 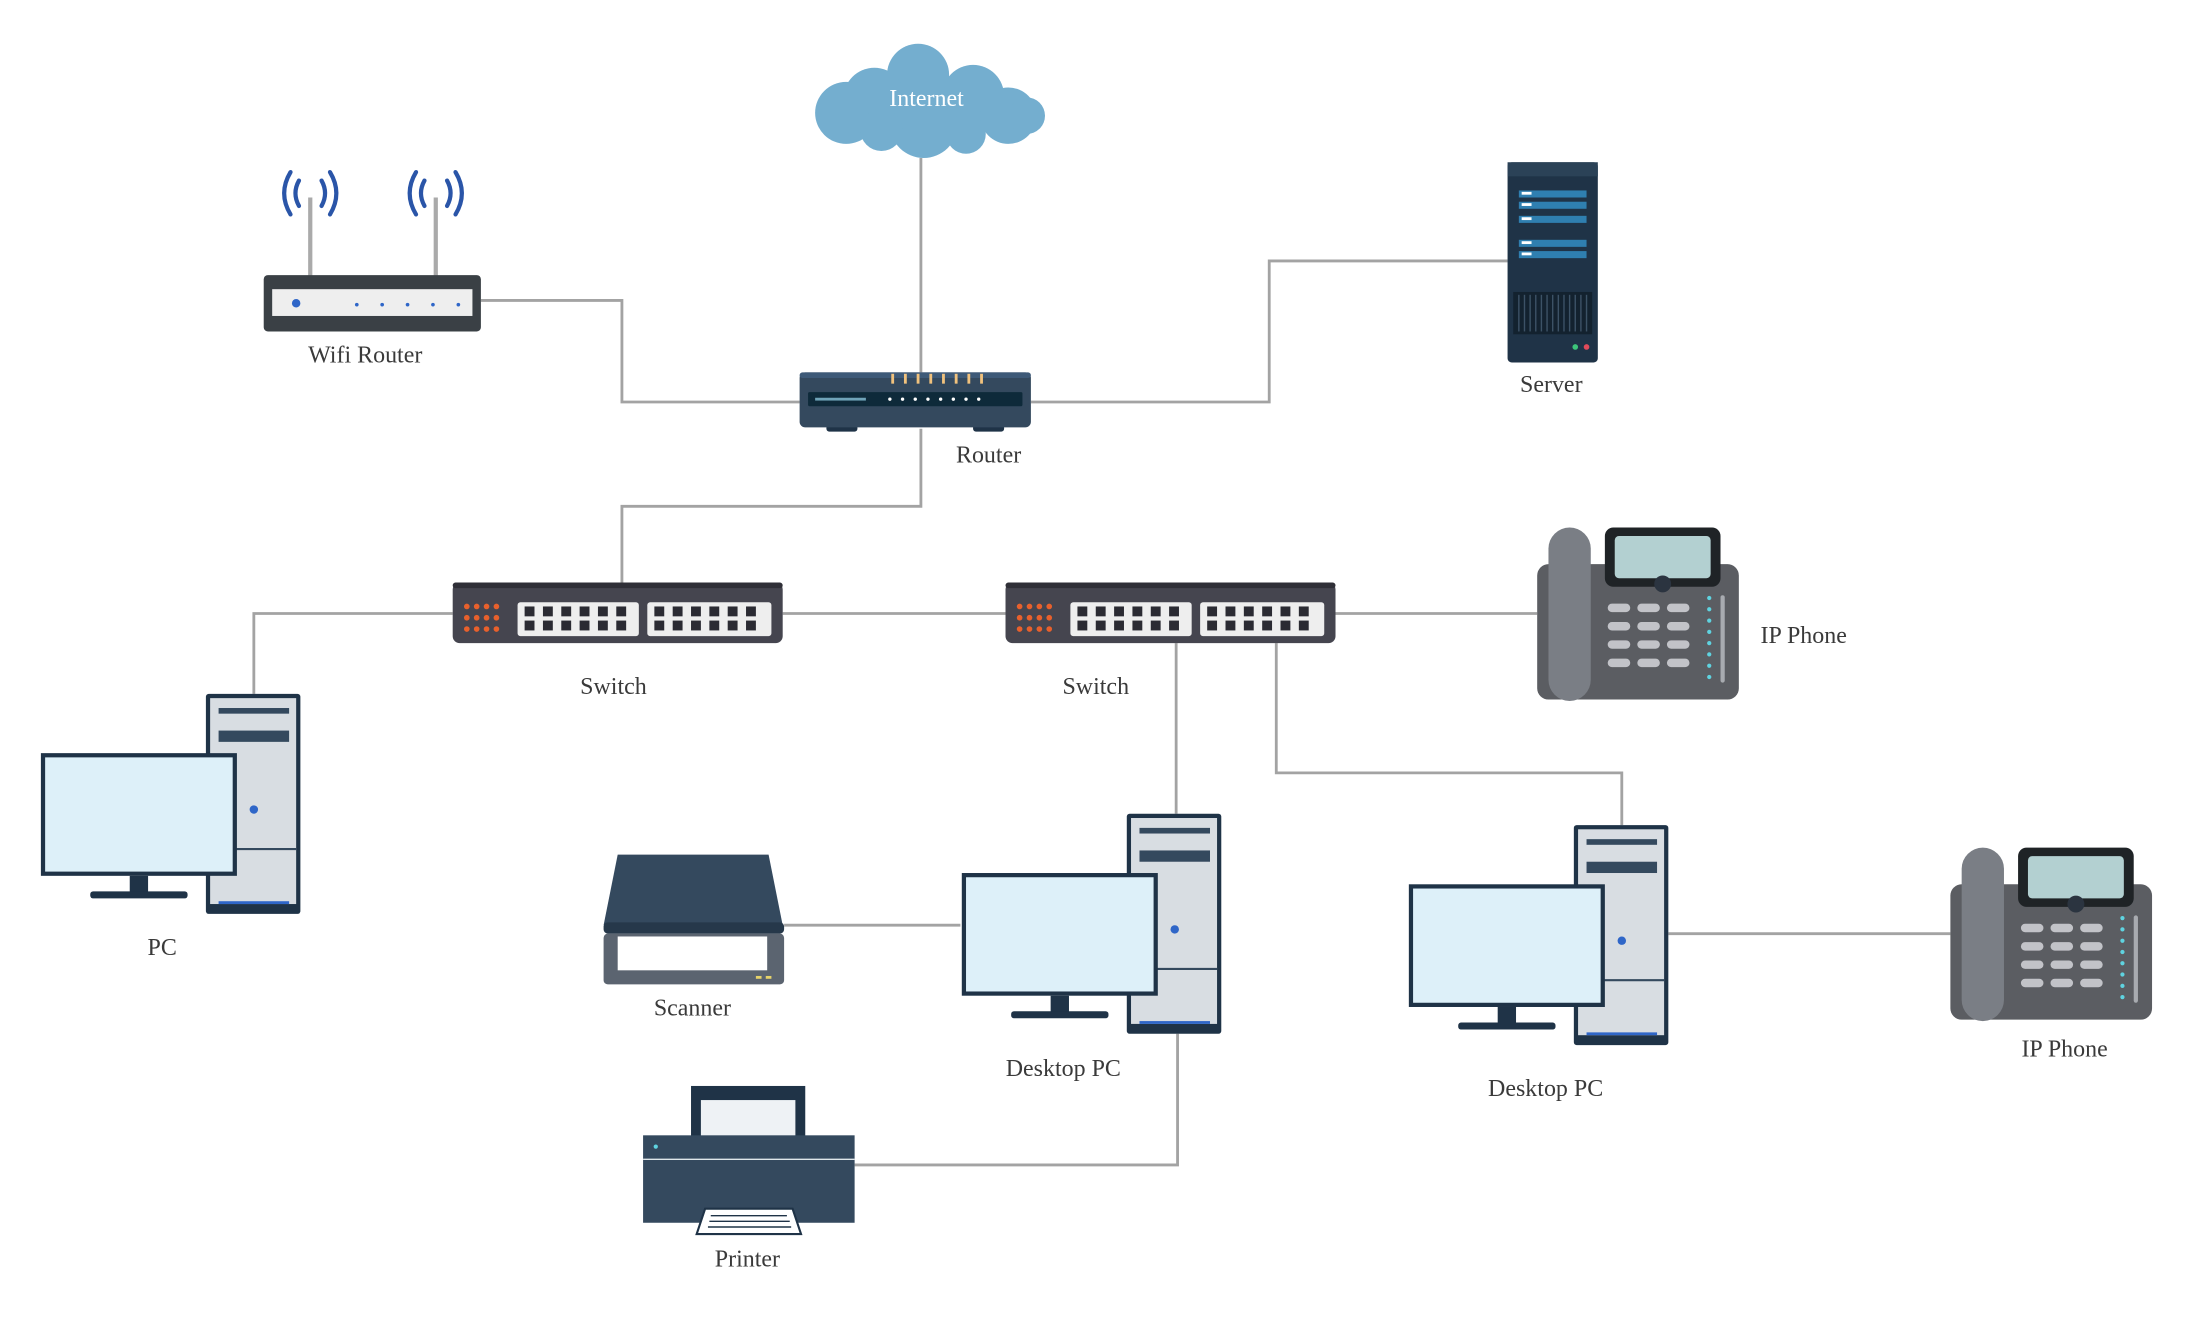 I want to click on node-wifi-router: Wifi Router, so click(x=372, y=269).